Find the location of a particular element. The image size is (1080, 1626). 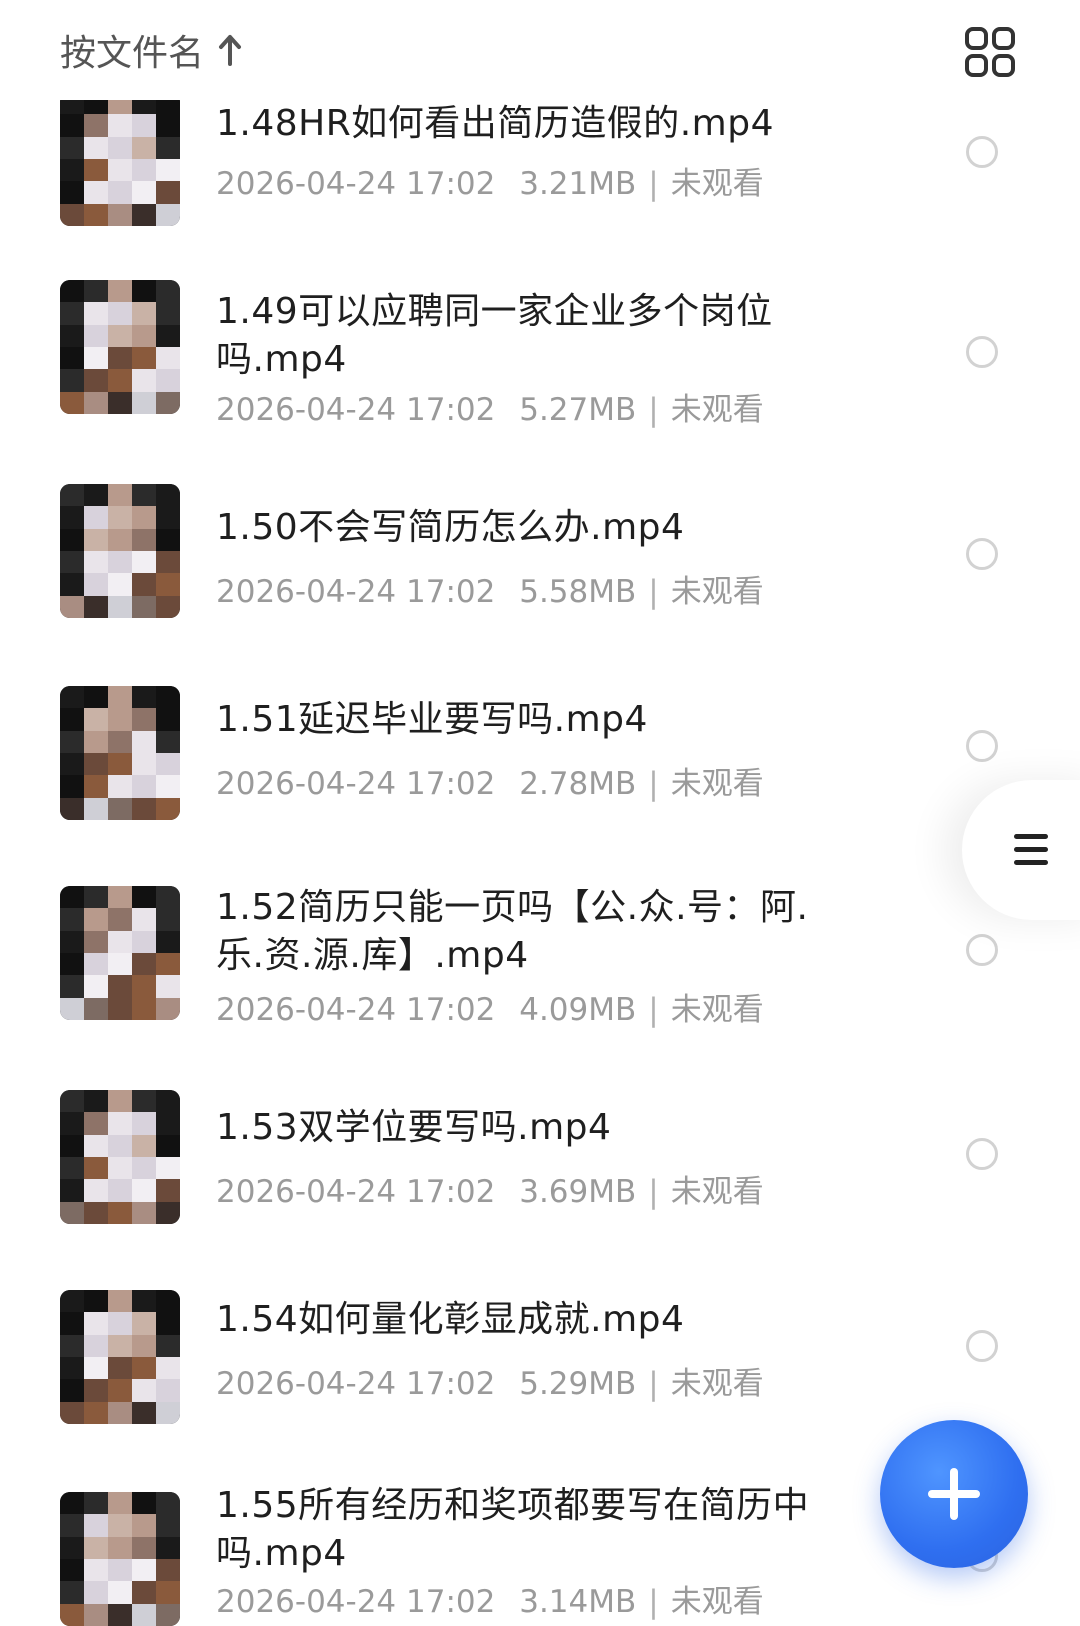

file-title: 1.54如何量化彰显成就.mp4 is located at coordinates (450, 1319).